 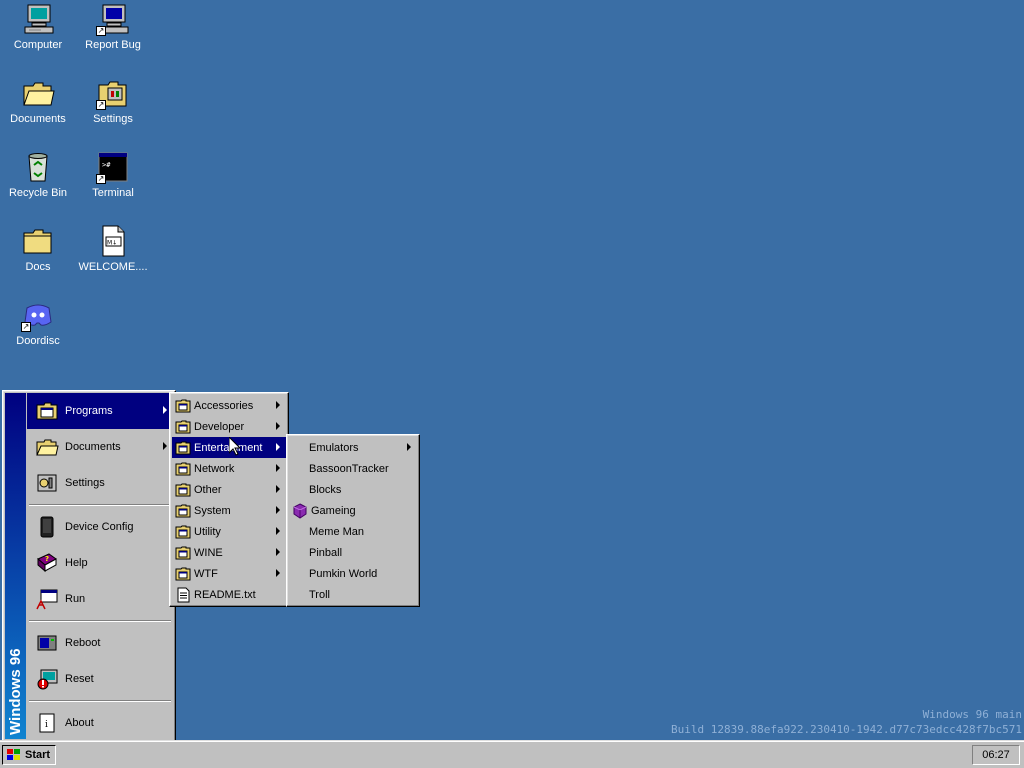 I want to click on entertainment-item-label: Emulators, so click(x=334, y=447).